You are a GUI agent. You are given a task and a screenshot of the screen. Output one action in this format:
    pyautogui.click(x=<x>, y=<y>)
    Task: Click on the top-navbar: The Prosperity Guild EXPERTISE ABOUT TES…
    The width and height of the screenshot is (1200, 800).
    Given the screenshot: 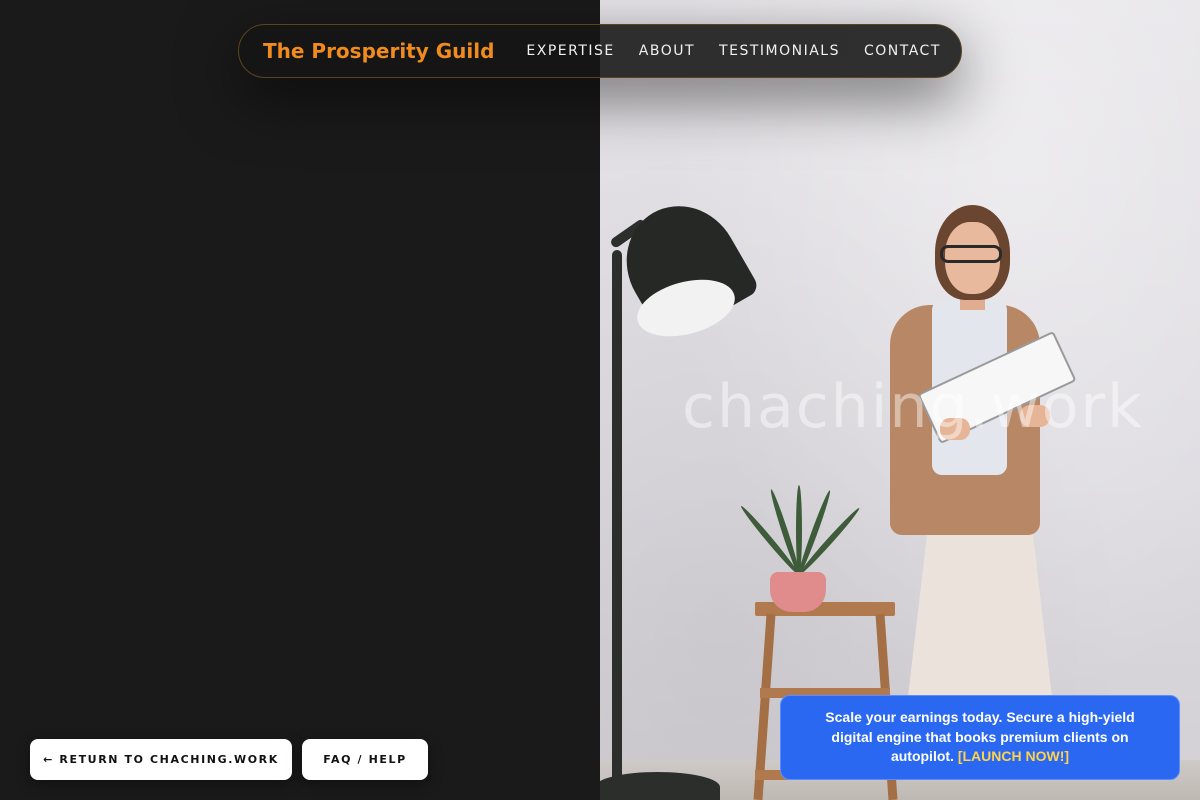 What is the action you would take?
    pyautogui.click(x=600, y=51)
    